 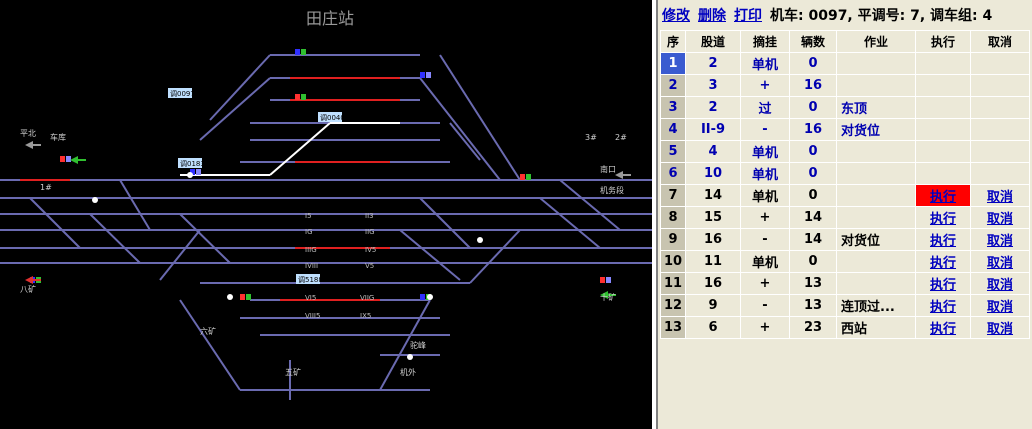 What do you see at coordinates (621, 137) in the screenshot?
I see `place-label: 2#` at bounding box center [621, 137].